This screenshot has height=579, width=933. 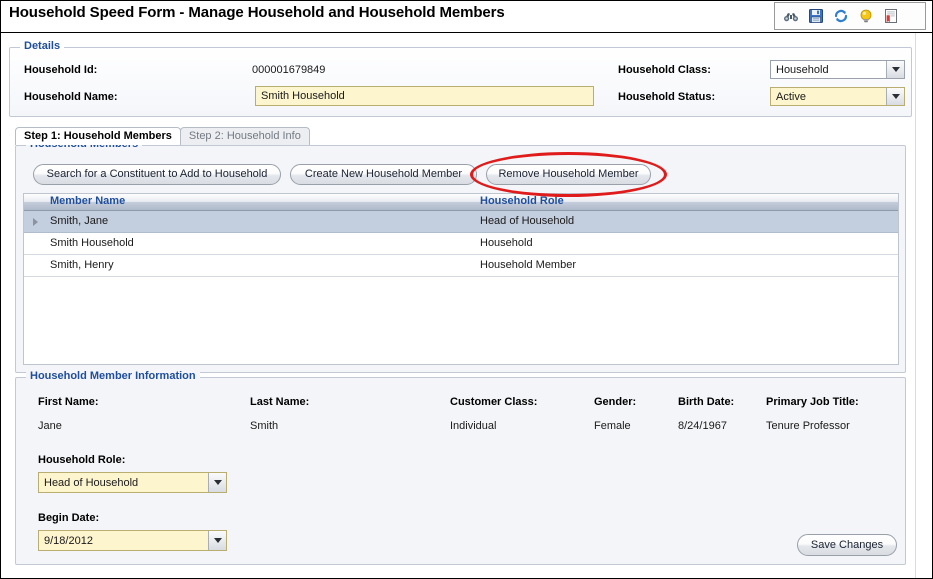 I want to click on begin-date-value: 9/18/2012, so click(x=68, y=540).